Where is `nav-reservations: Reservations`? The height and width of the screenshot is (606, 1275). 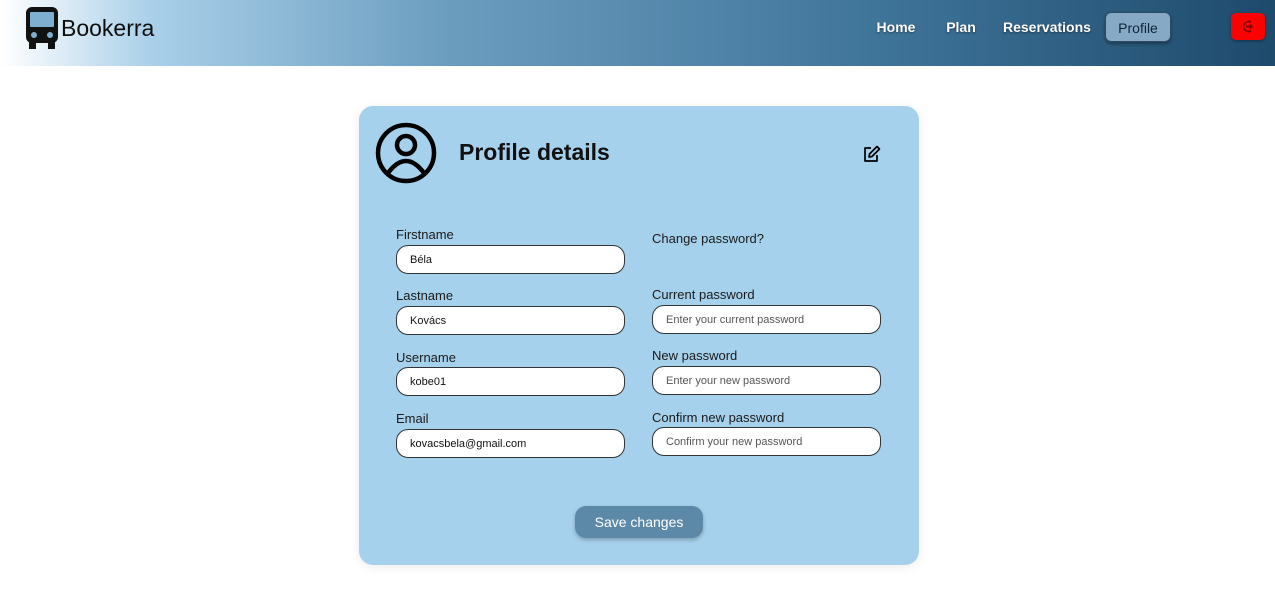
nav-reservations: Reservations is located at coordinates (1047, 27).